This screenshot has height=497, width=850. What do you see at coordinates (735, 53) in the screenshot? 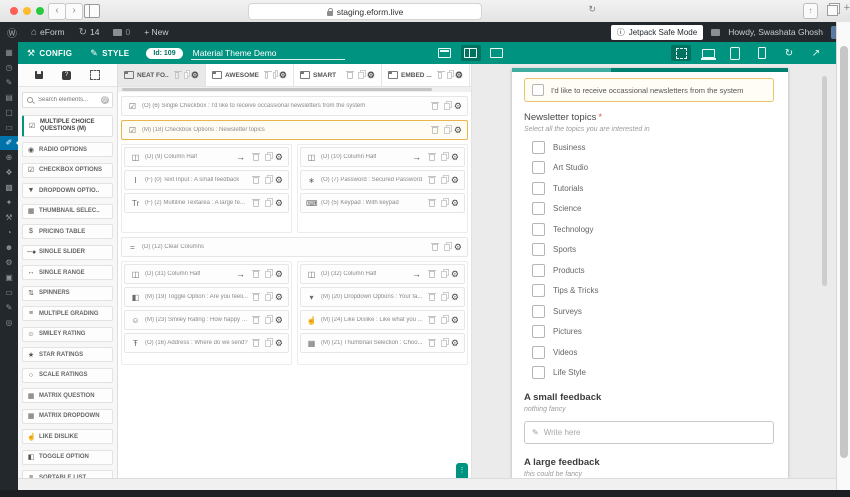
I see `tablet-preview-button` at bounding box center [735, 53].